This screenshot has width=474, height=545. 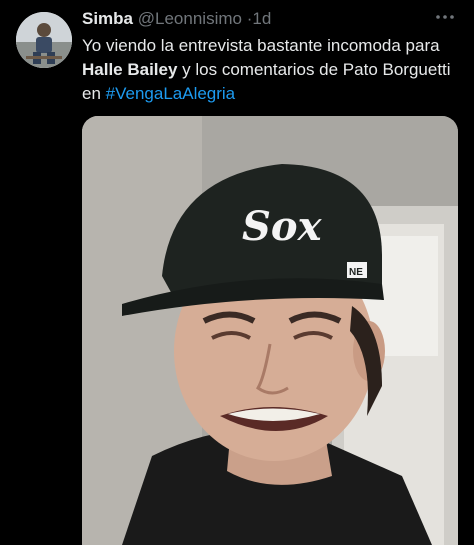 I want to click on ellipsis-icon, so click(x=445, y=17).